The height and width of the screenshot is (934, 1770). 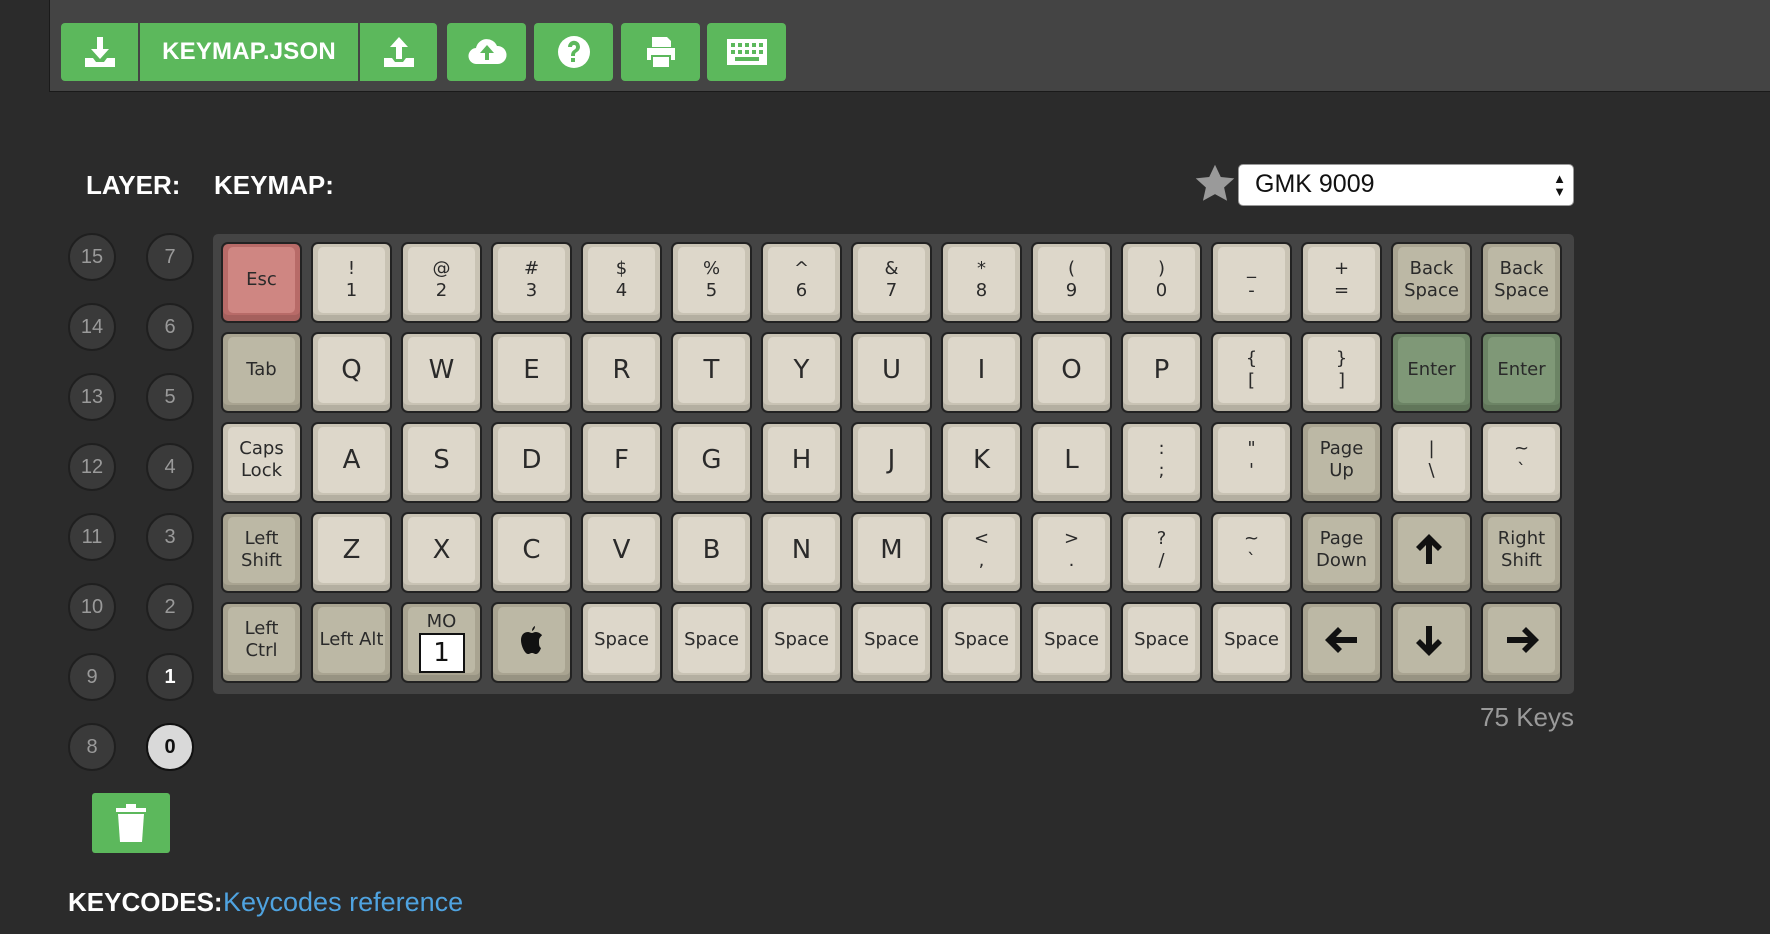 I want to click on key-r3-c11: ~ `, so click(x=1251, y=552).